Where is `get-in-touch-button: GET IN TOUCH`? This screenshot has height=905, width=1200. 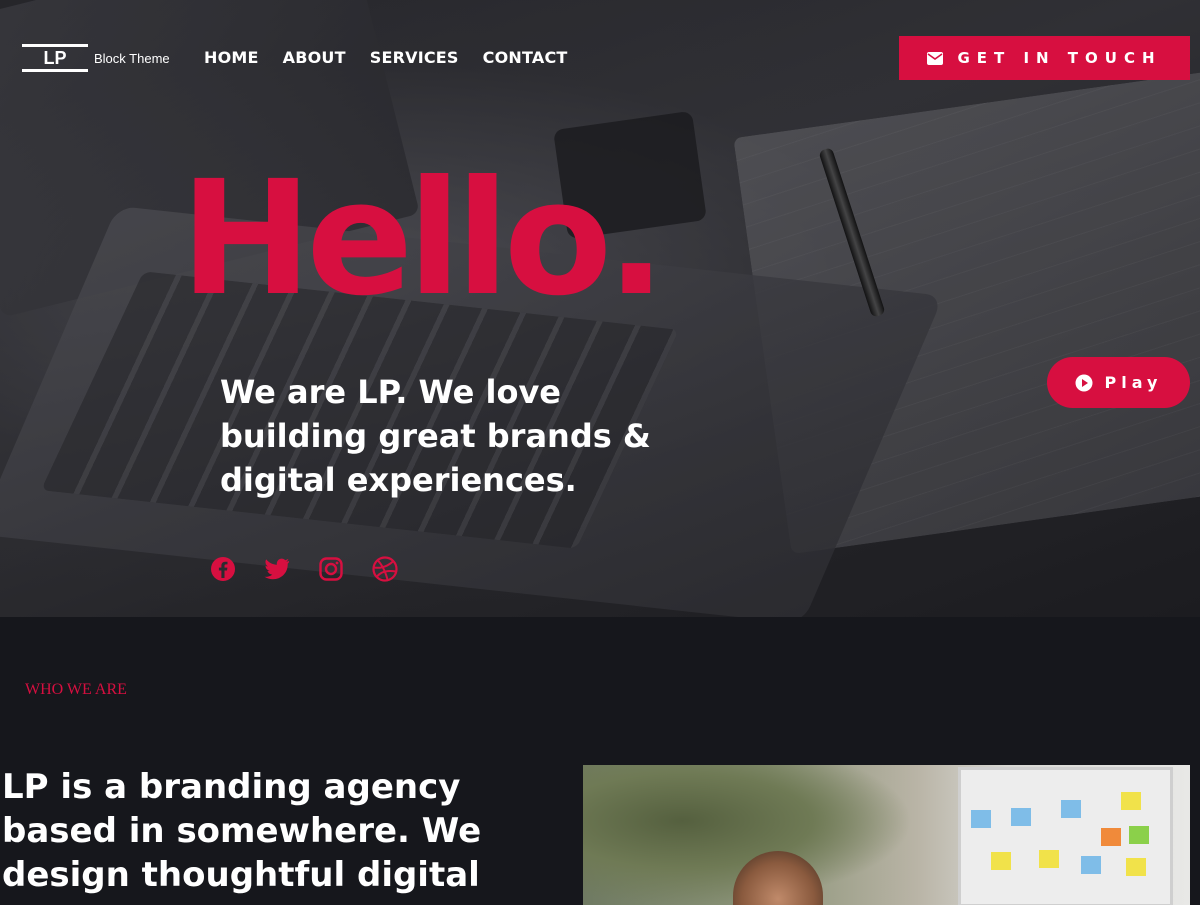
get-in-touch-button: GET IN TOUCH is located at coordinates (1044, 58).